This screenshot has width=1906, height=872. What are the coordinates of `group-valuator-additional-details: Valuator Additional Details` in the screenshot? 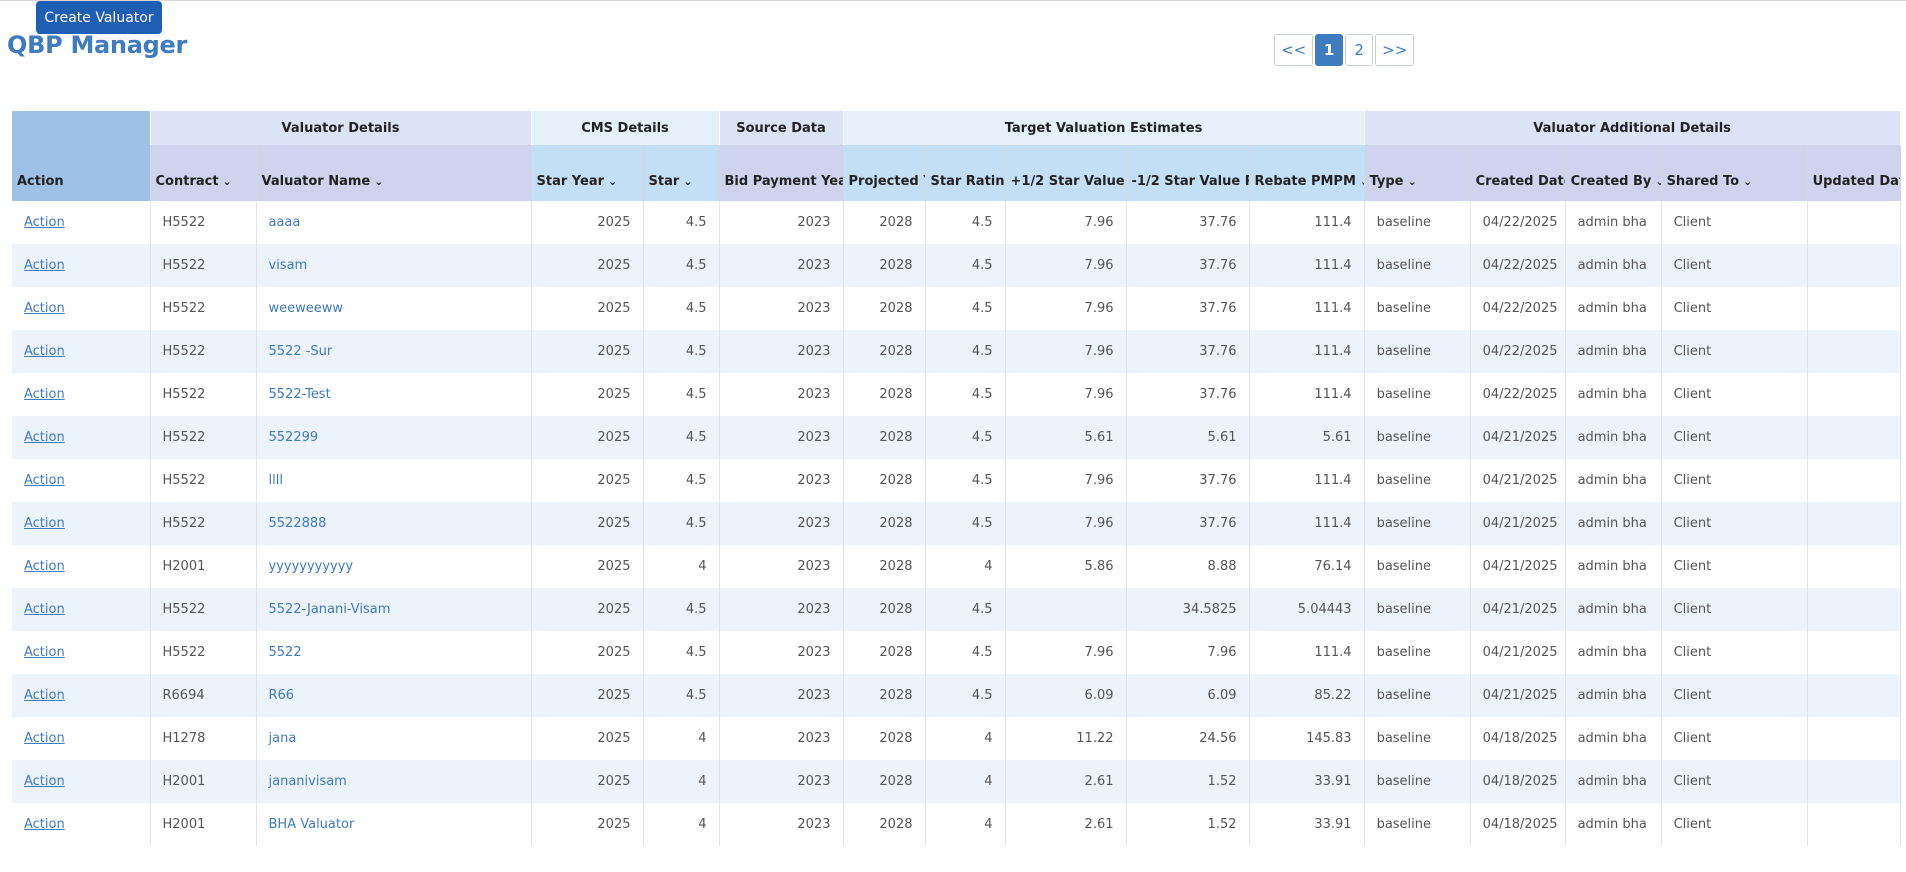 It's located at (1632, 128).